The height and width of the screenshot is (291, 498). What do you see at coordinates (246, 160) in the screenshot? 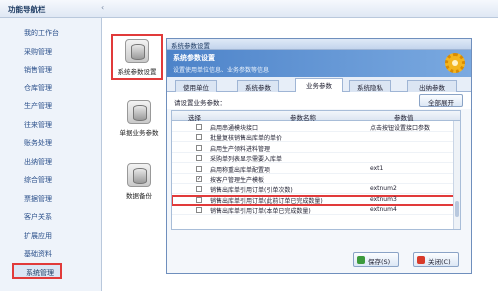
I see `row-name: 采购单列表显示需要入库单` at bounding box center [246, 160].